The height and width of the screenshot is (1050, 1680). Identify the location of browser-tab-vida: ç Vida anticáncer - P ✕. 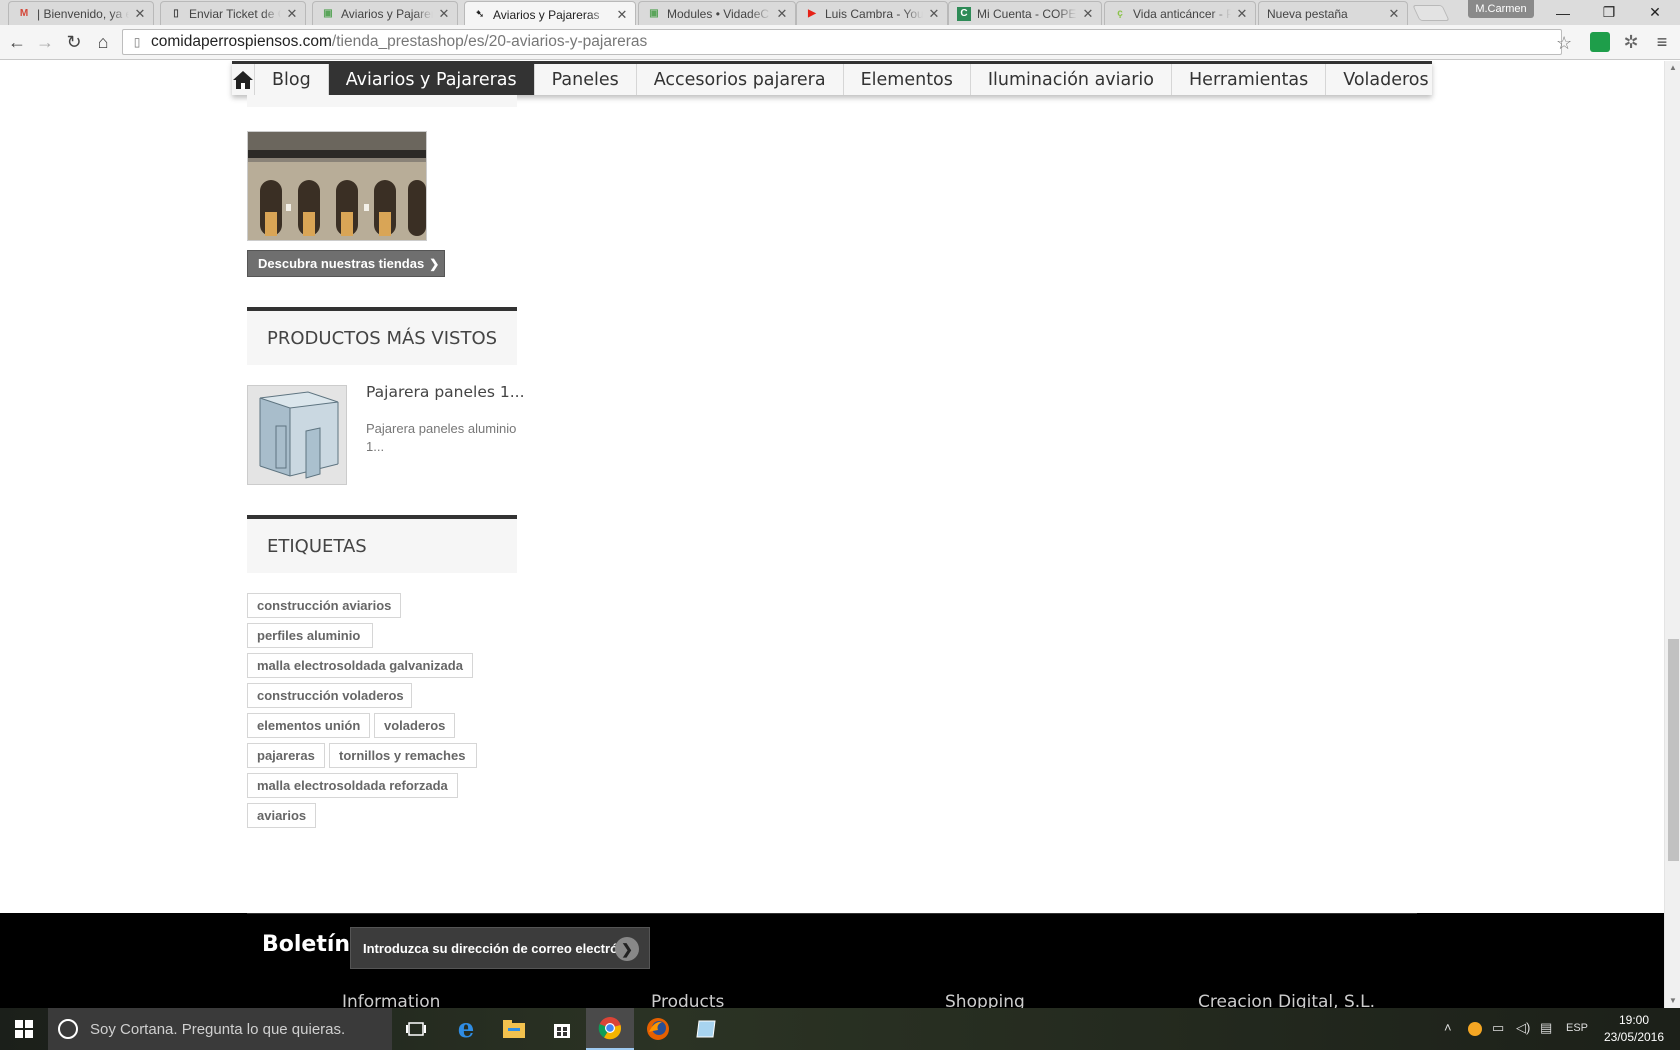
(1180, 13).